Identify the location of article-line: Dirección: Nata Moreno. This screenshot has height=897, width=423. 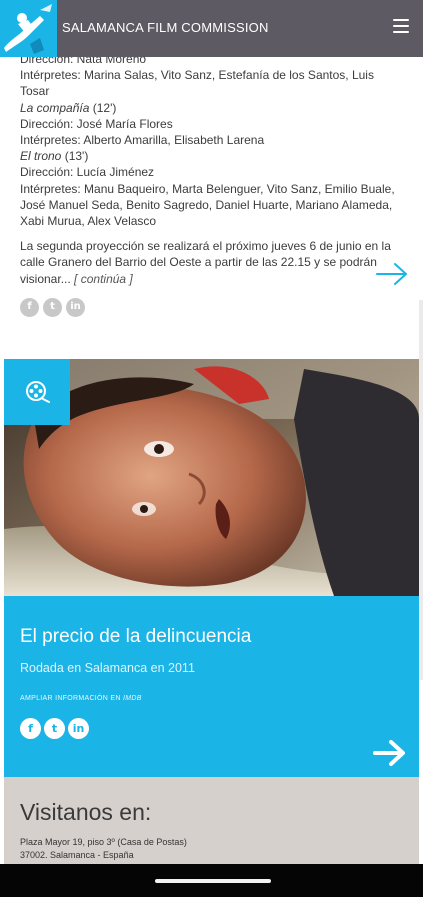
(83, 61).